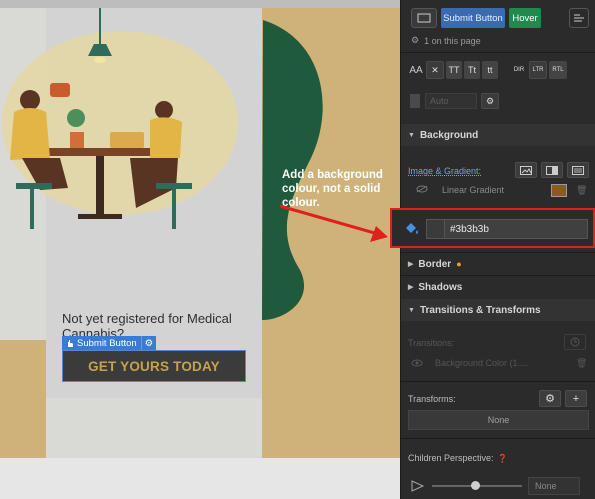 Image resolution: width=595 pixels, height=499 pixels. What do you see at coordinates (436, 229) in the screenshot?
I see `color-swatch` at bounding box center [436, 229].